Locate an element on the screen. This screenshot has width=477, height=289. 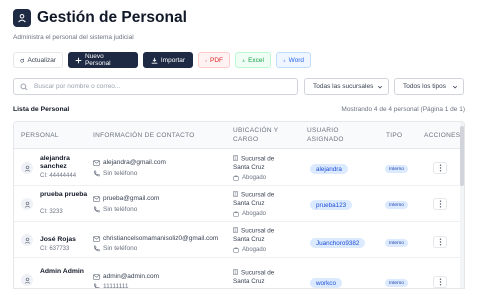
user-icon is located at coordinates (22, 18).